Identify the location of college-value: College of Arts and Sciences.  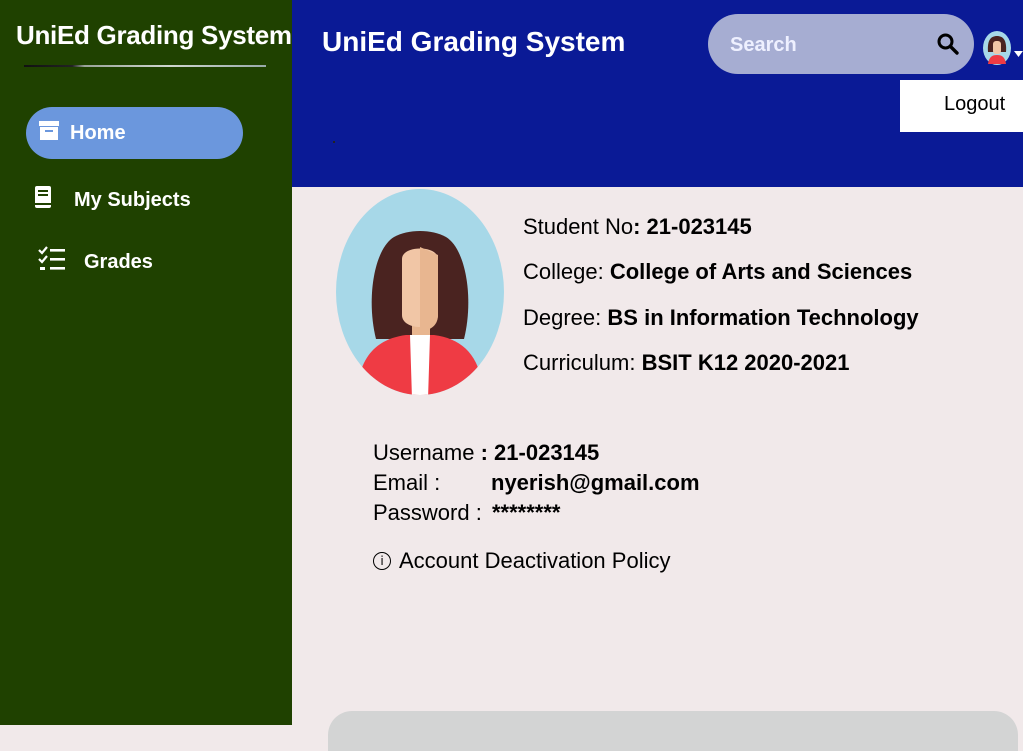
(761, 271).